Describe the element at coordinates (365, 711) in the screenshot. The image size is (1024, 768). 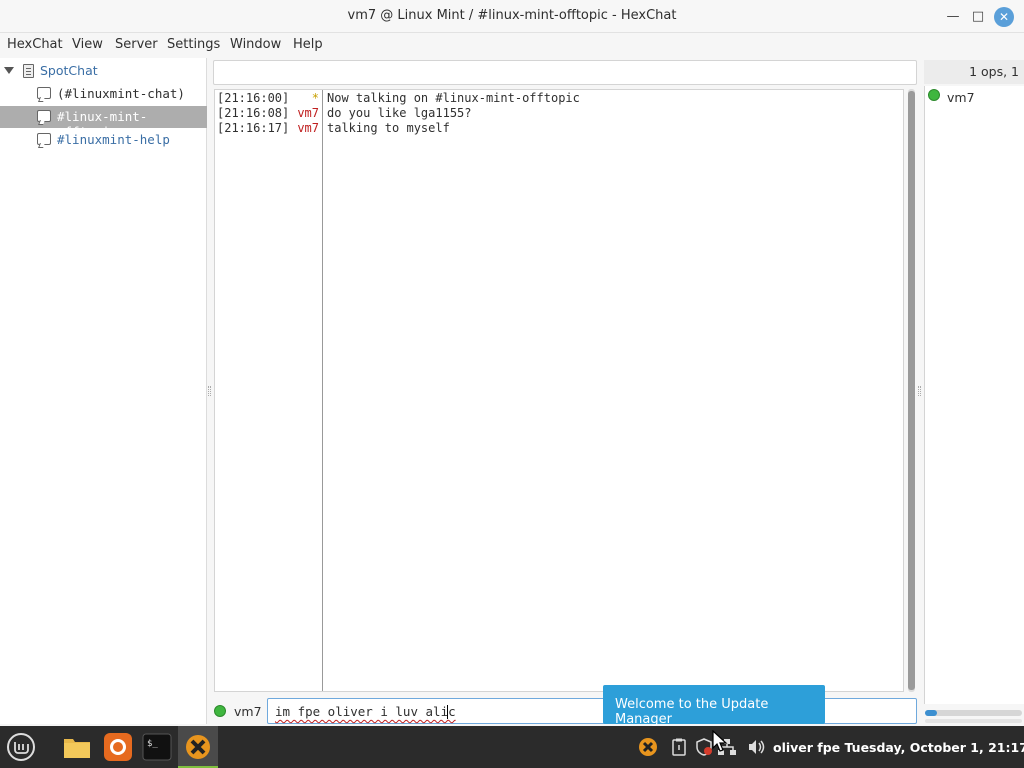
I see `message-input-text: im fpe oliver i luv alic` at that location.